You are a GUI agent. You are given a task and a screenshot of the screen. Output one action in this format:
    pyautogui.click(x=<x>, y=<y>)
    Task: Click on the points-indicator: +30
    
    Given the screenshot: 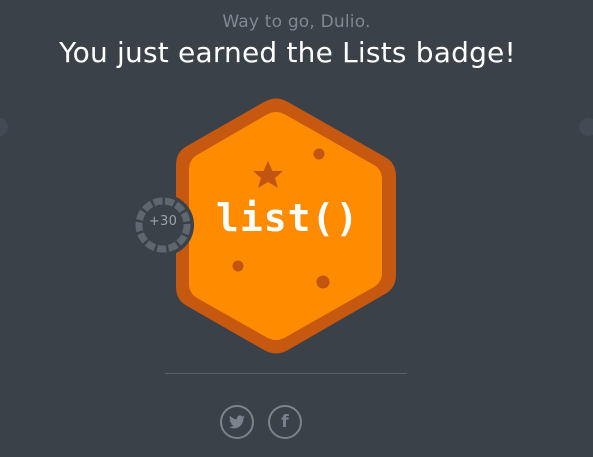 What is the action you would take?
    pyautogui.click(x=163, y=225)
    